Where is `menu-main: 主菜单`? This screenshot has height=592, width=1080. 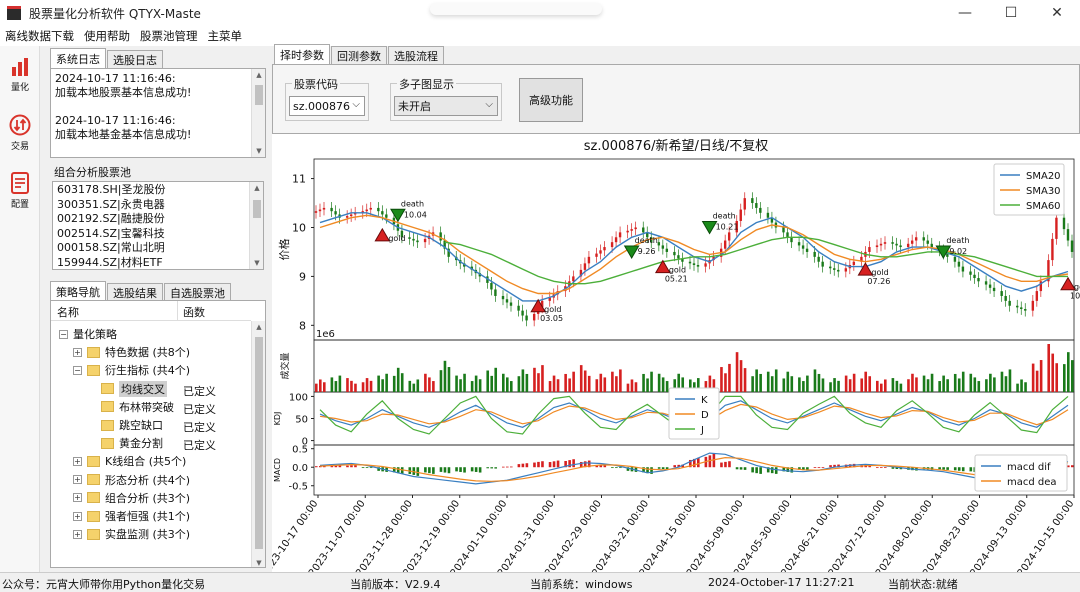
menu-main: 主菜单 is located at coordinates (225, 36).